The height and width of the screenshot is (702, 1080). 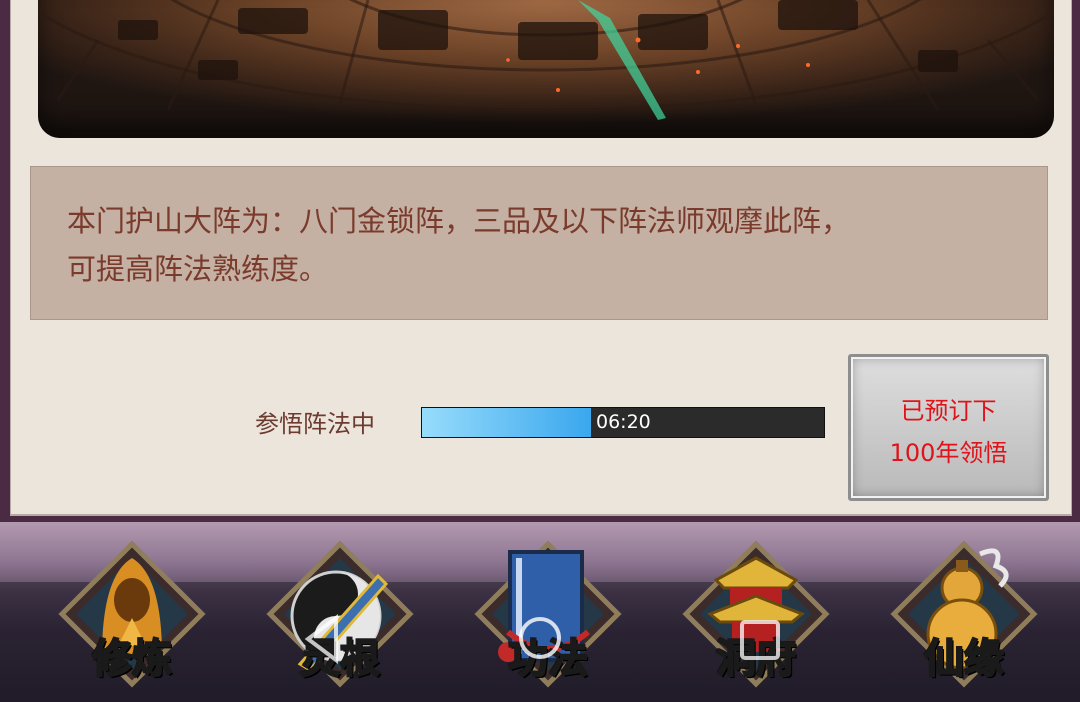 What do you see at coordinates (760, 640) in the screenshot?
I see `system-recents-icon` at bounding box center [760, 640].